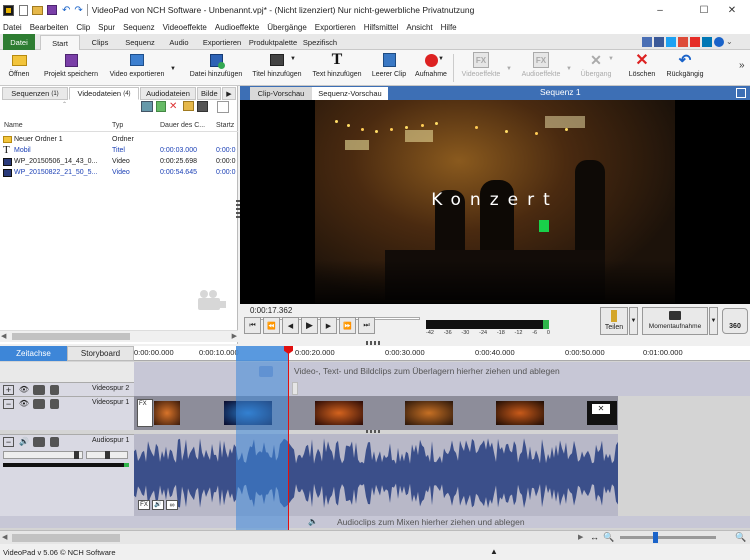 This screenshot has width=750, height=560. Describe the element at coordinates (252, 325) in the screenshot. I see `go-to-start-icon: ⏮` at that location.